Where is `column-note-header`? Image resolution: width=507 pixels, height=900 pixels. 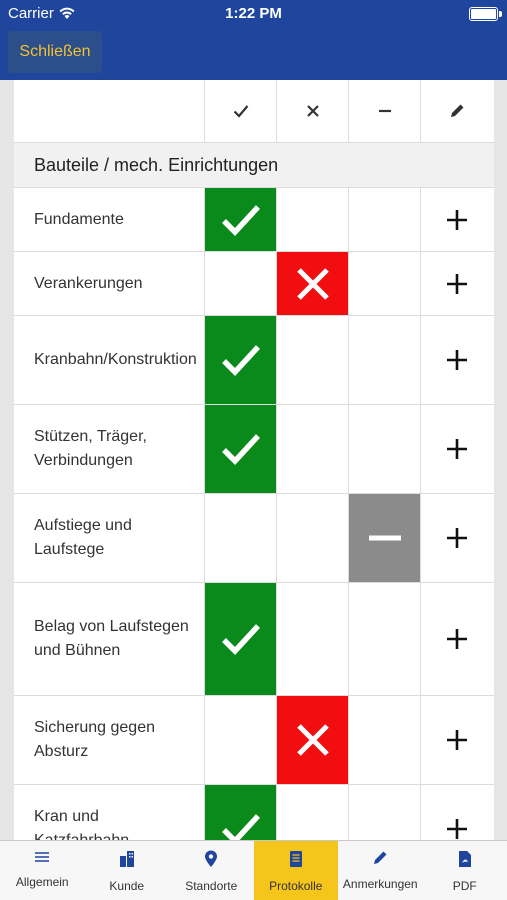 column-note-header is located at coordinates (457, 111).